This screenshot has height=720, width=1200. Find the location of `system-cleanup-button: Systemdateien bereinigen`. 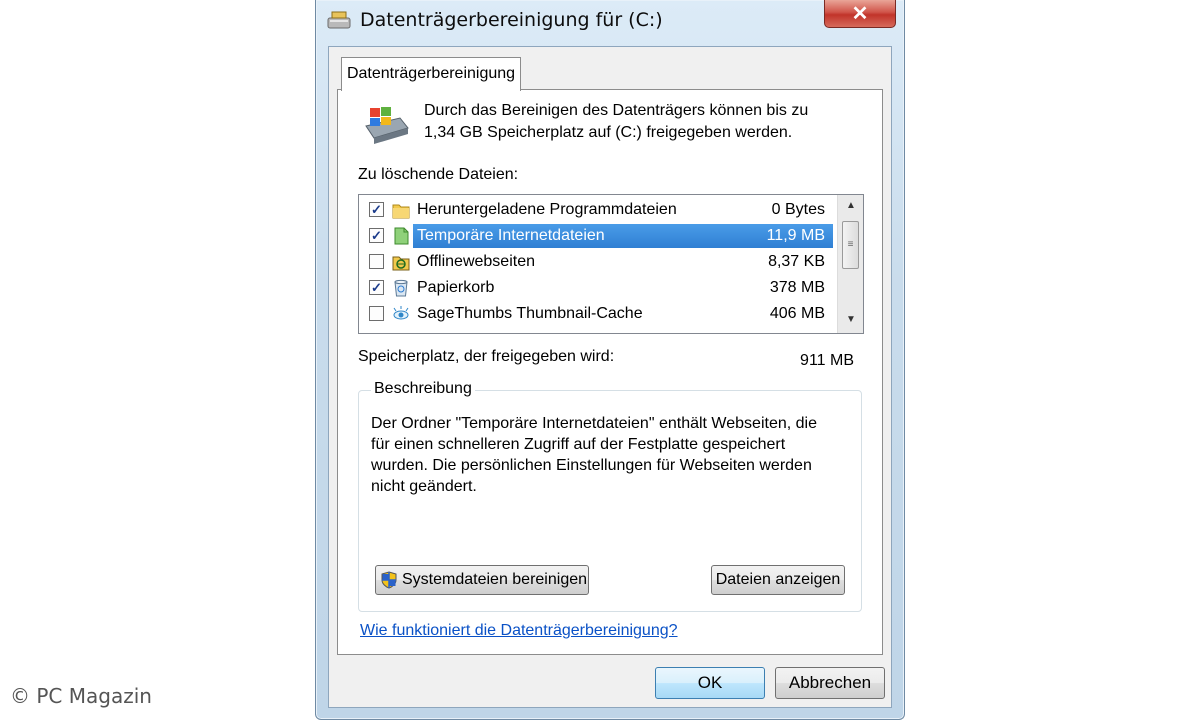

system-cleanup-button: Systemdateien bereinigen is located at coordinates (482, 580).